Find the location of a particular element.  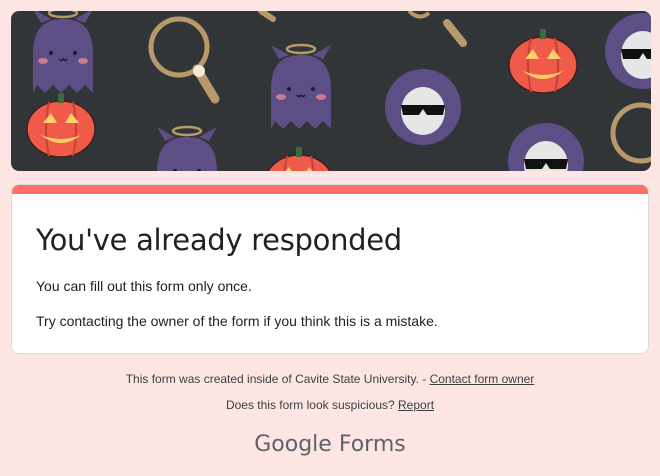

brand-google: Google is located at coordinates (293, 444).